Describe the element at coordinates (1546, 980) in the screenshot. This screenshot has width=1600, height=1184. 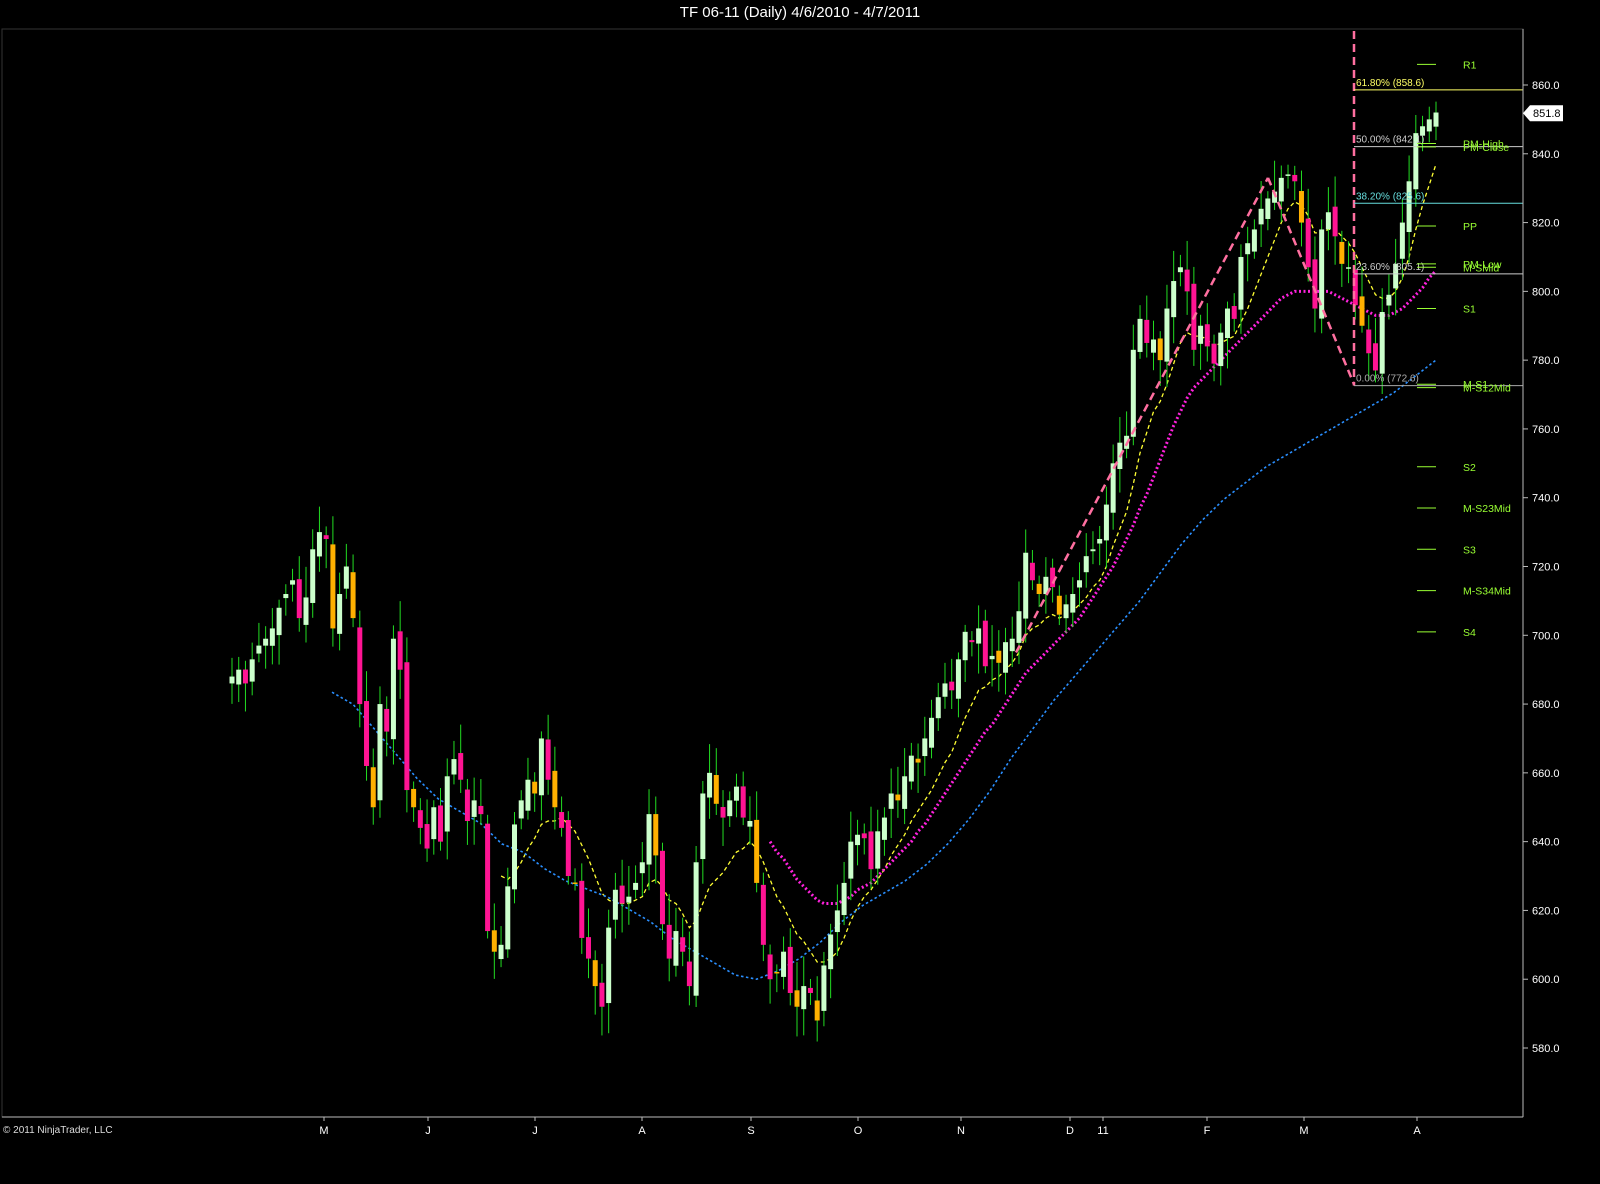
I see `y-tick-label: 600.0` at that location.